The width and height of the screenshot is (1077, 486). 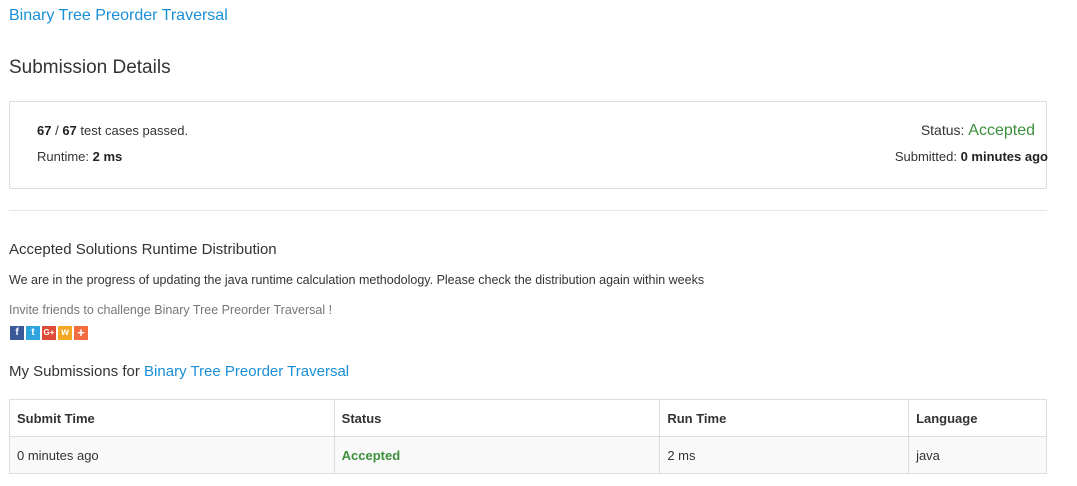 I want to click on status-line: Status: Accepted, so click(x=965, y=130).